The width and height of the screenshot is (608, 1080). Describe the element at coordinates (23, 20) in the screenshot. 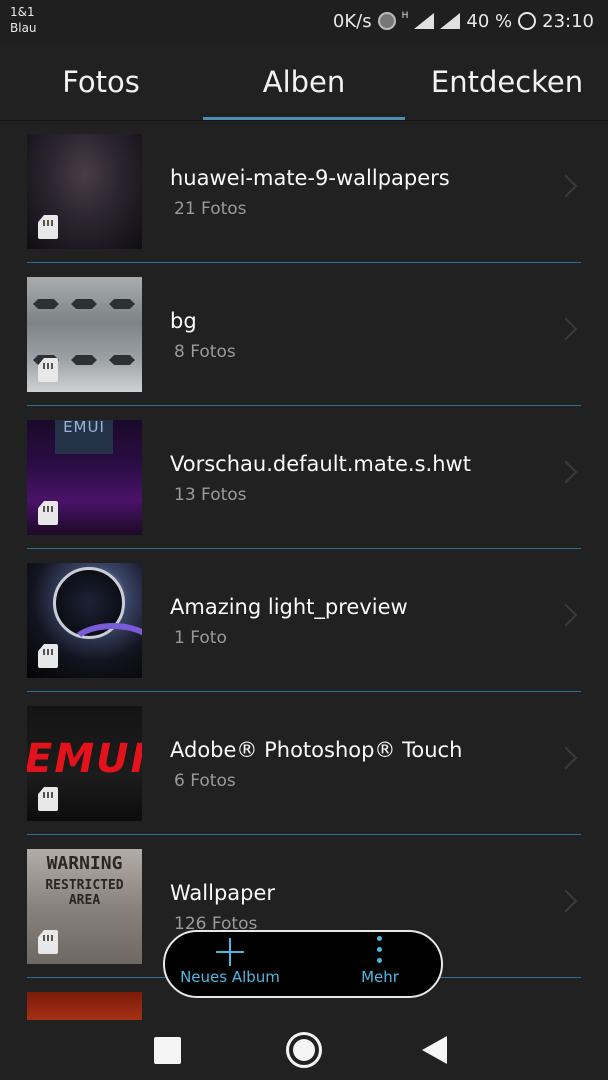

I see `carrier-label: 1&1 Blau` at that location.